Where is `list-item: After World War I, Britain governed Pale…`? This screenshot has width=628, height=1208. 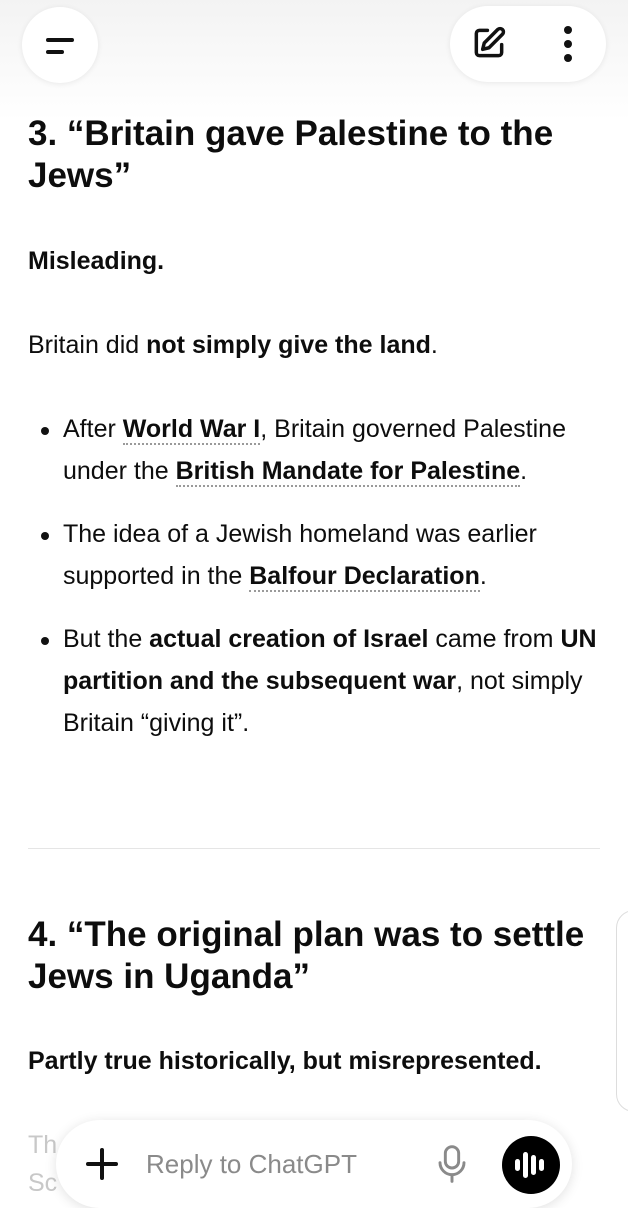
list-item: After World War I, Britain governed Pale… is located at coordinates (314, 450).